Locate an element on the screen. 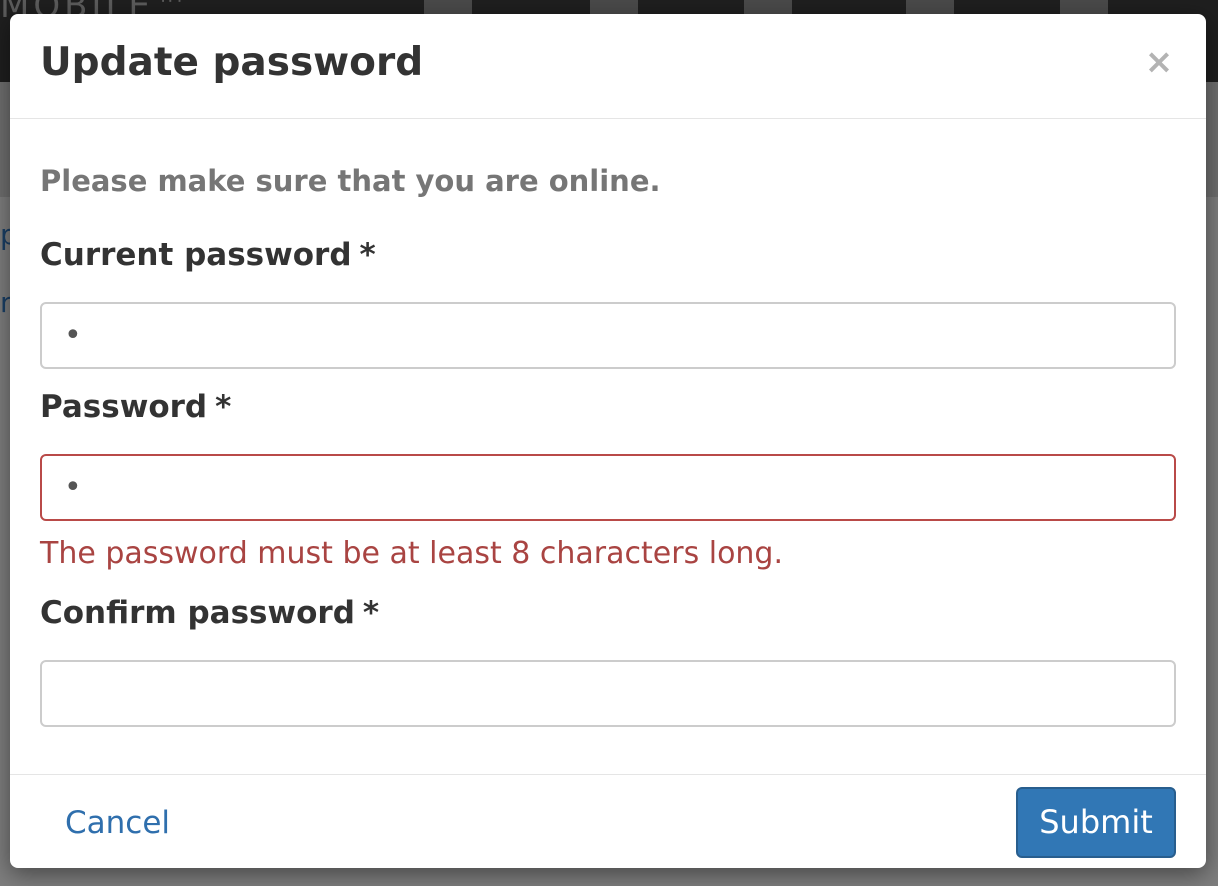 The image size is (1218, 886). password-value: • is located at coordinates (73, 487).